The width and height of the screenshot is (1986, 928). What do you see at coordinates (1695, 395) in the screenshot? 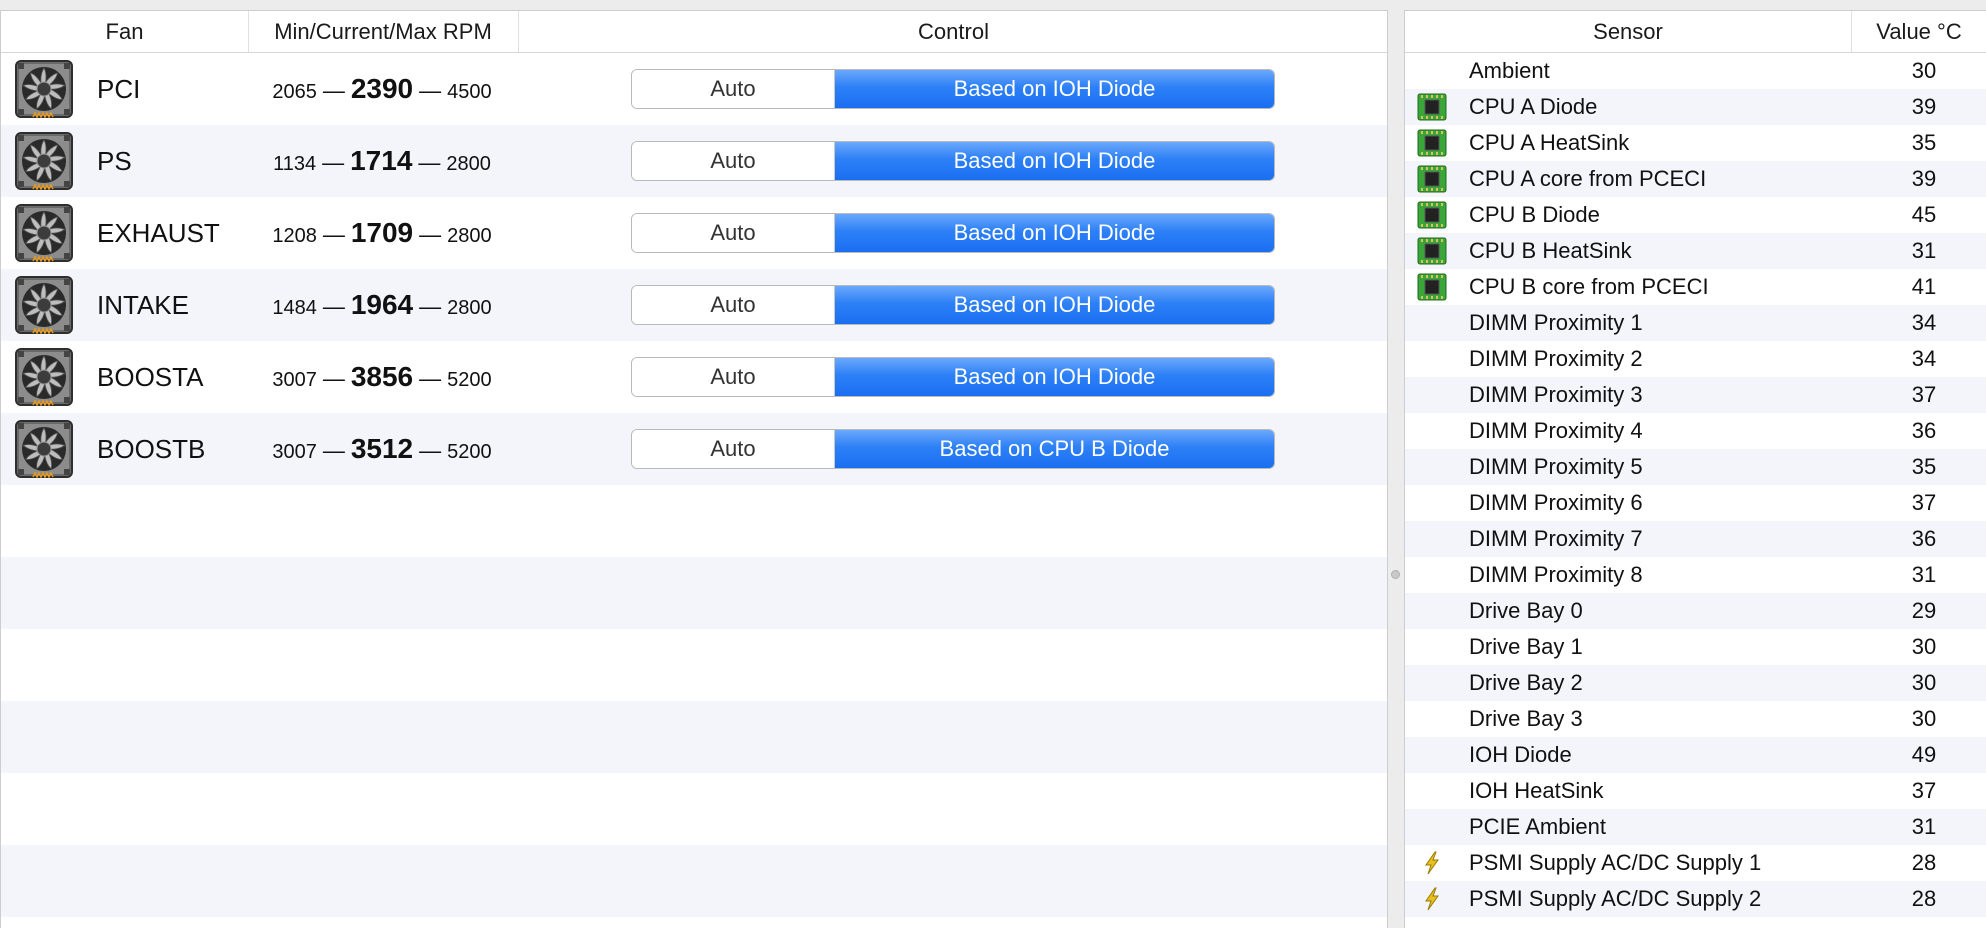
I see `sensor-row: DIMM Proximity 3 37` at bounding box center [1695, 395].